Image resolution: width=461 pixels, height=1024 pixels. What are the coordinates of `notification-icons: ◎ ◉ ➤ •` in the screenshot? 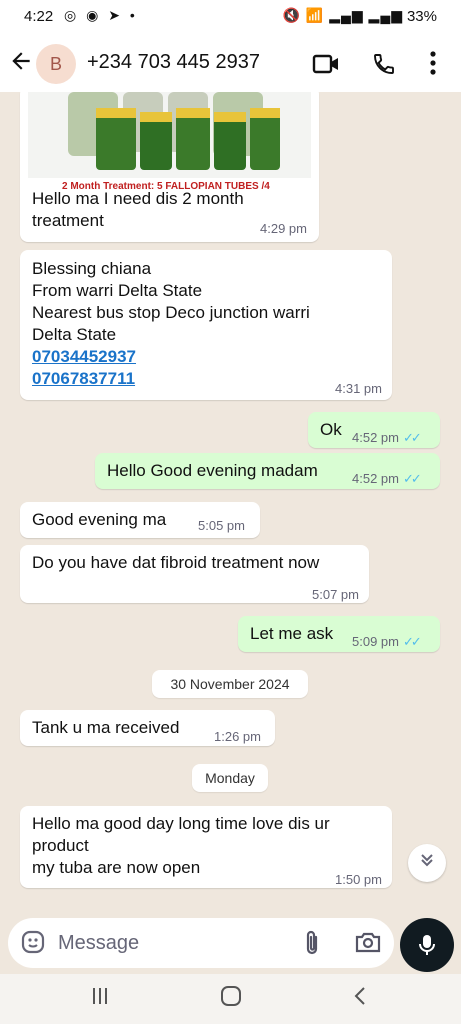 It's located at (101, 15).